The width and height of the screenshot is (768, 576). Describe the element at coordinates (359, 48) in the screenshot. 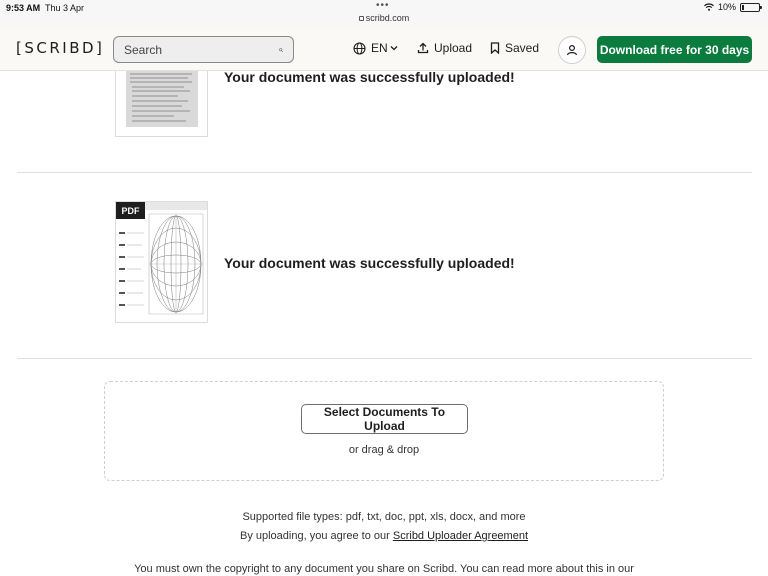

I see `globe-icon` at that location.